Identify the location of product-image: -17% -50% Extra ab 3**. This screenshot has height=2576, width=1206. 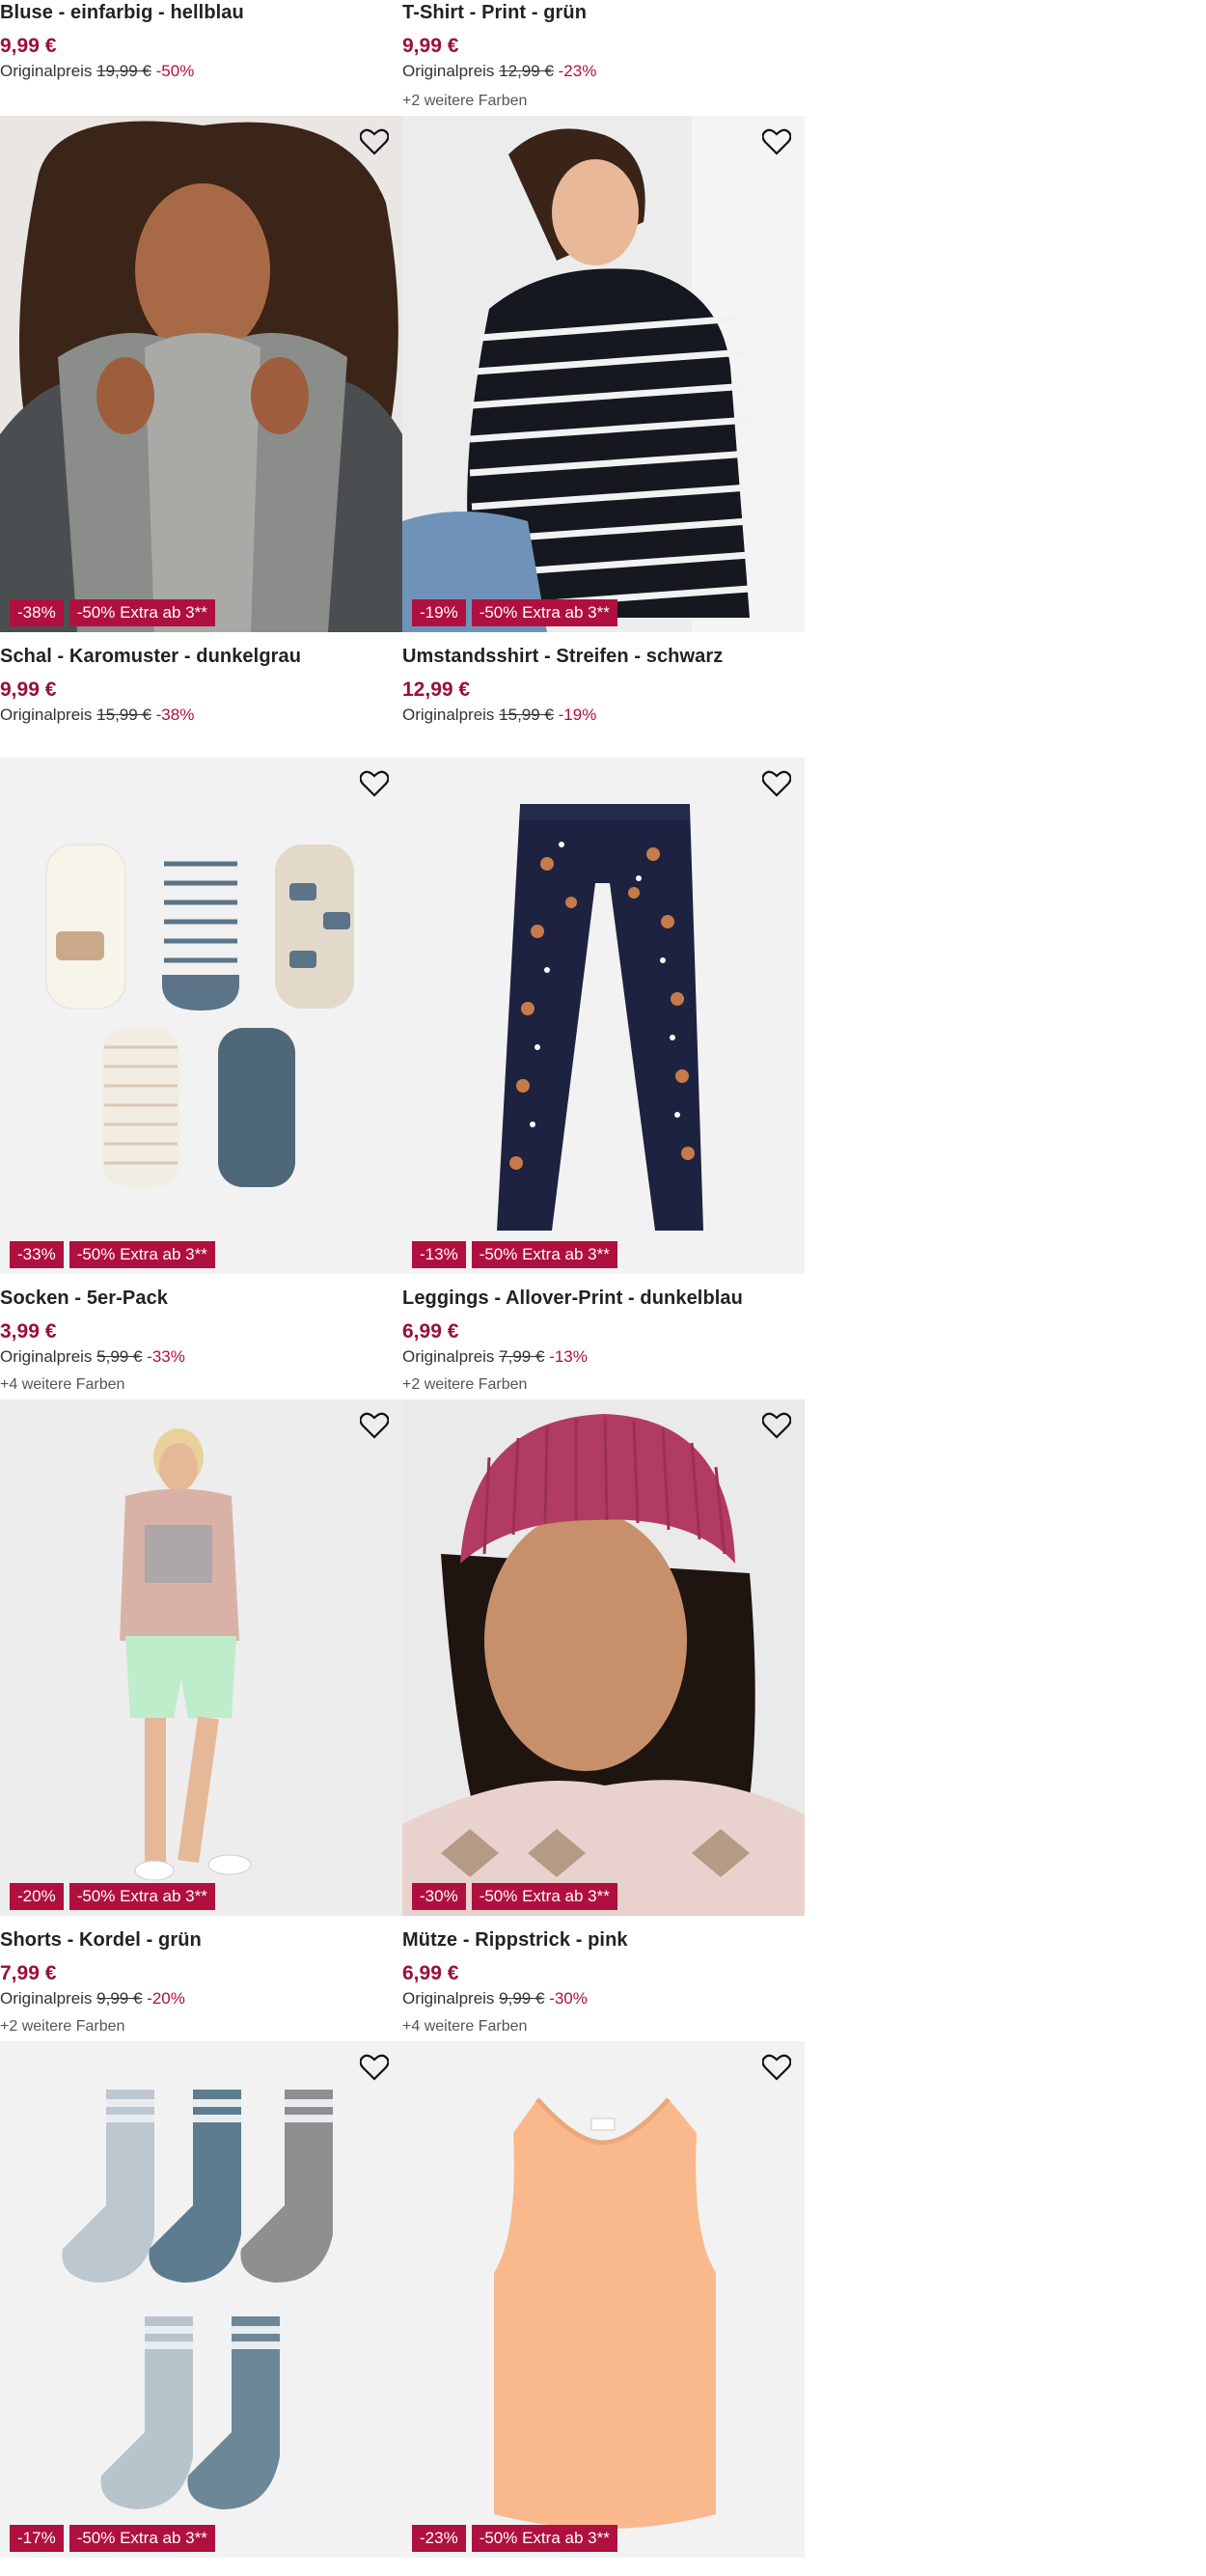
(201, 2299).